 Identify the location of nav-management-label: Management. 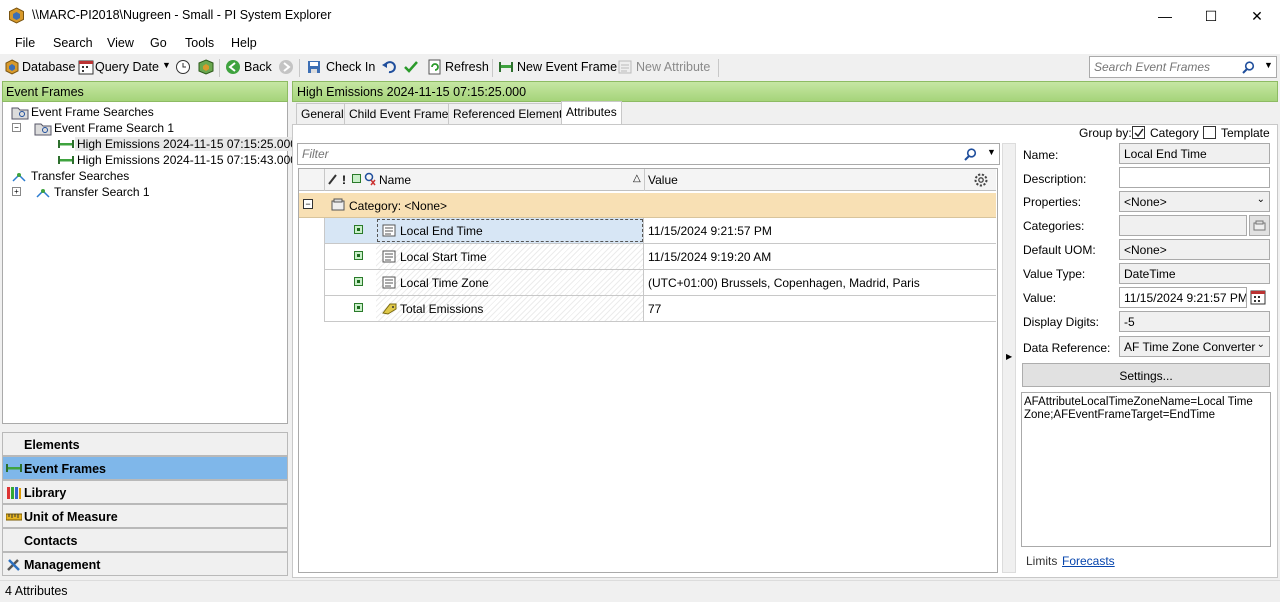
(62, 565).